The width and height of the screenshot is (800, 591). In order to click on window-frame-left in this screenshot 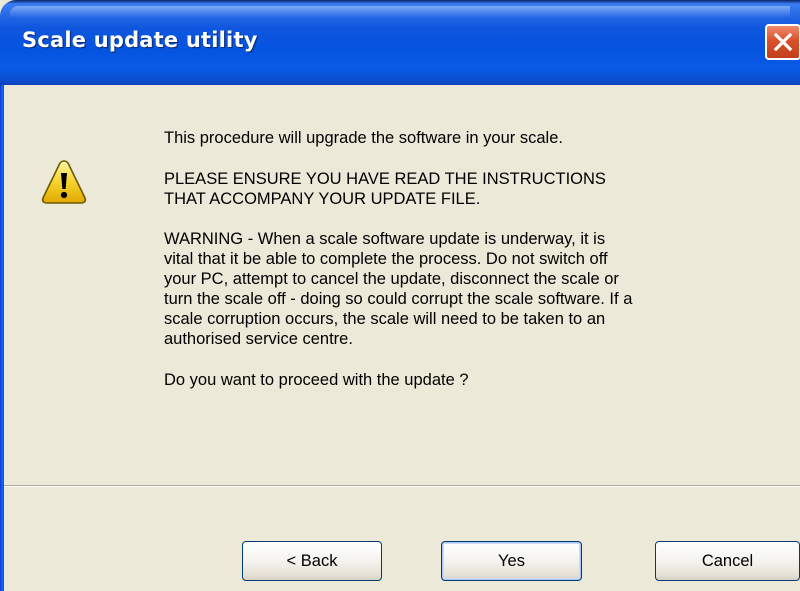, I will do `click(2, 338)`.